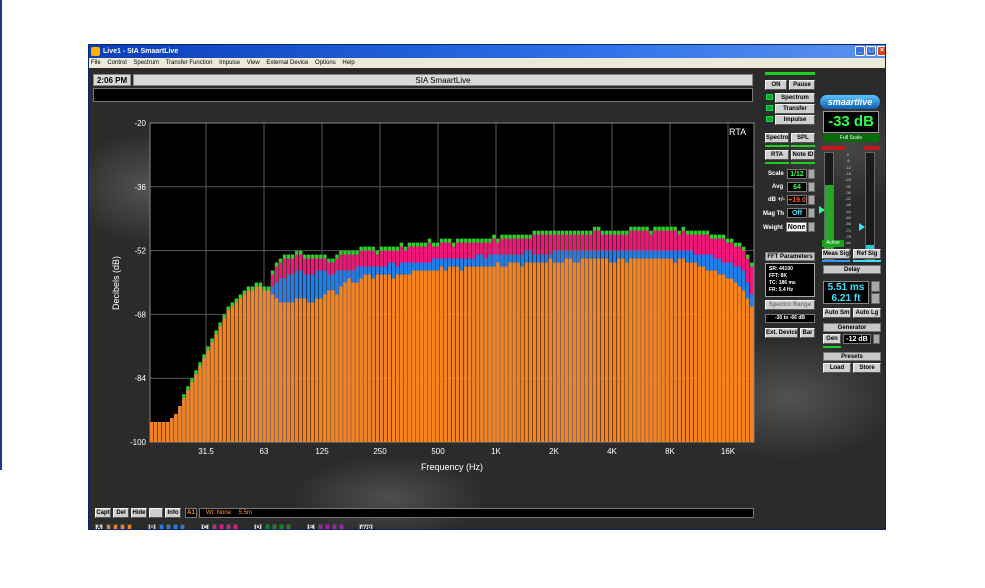 This screenshot has width=985, height=588. I want to click on delay-spinner-down, so click(875, 298).